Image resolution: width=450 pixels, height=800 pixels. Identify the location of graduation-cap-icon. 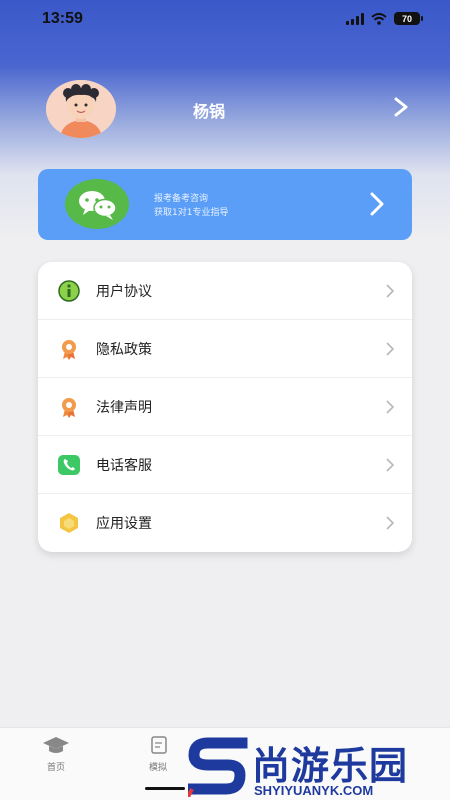
(56, 745).